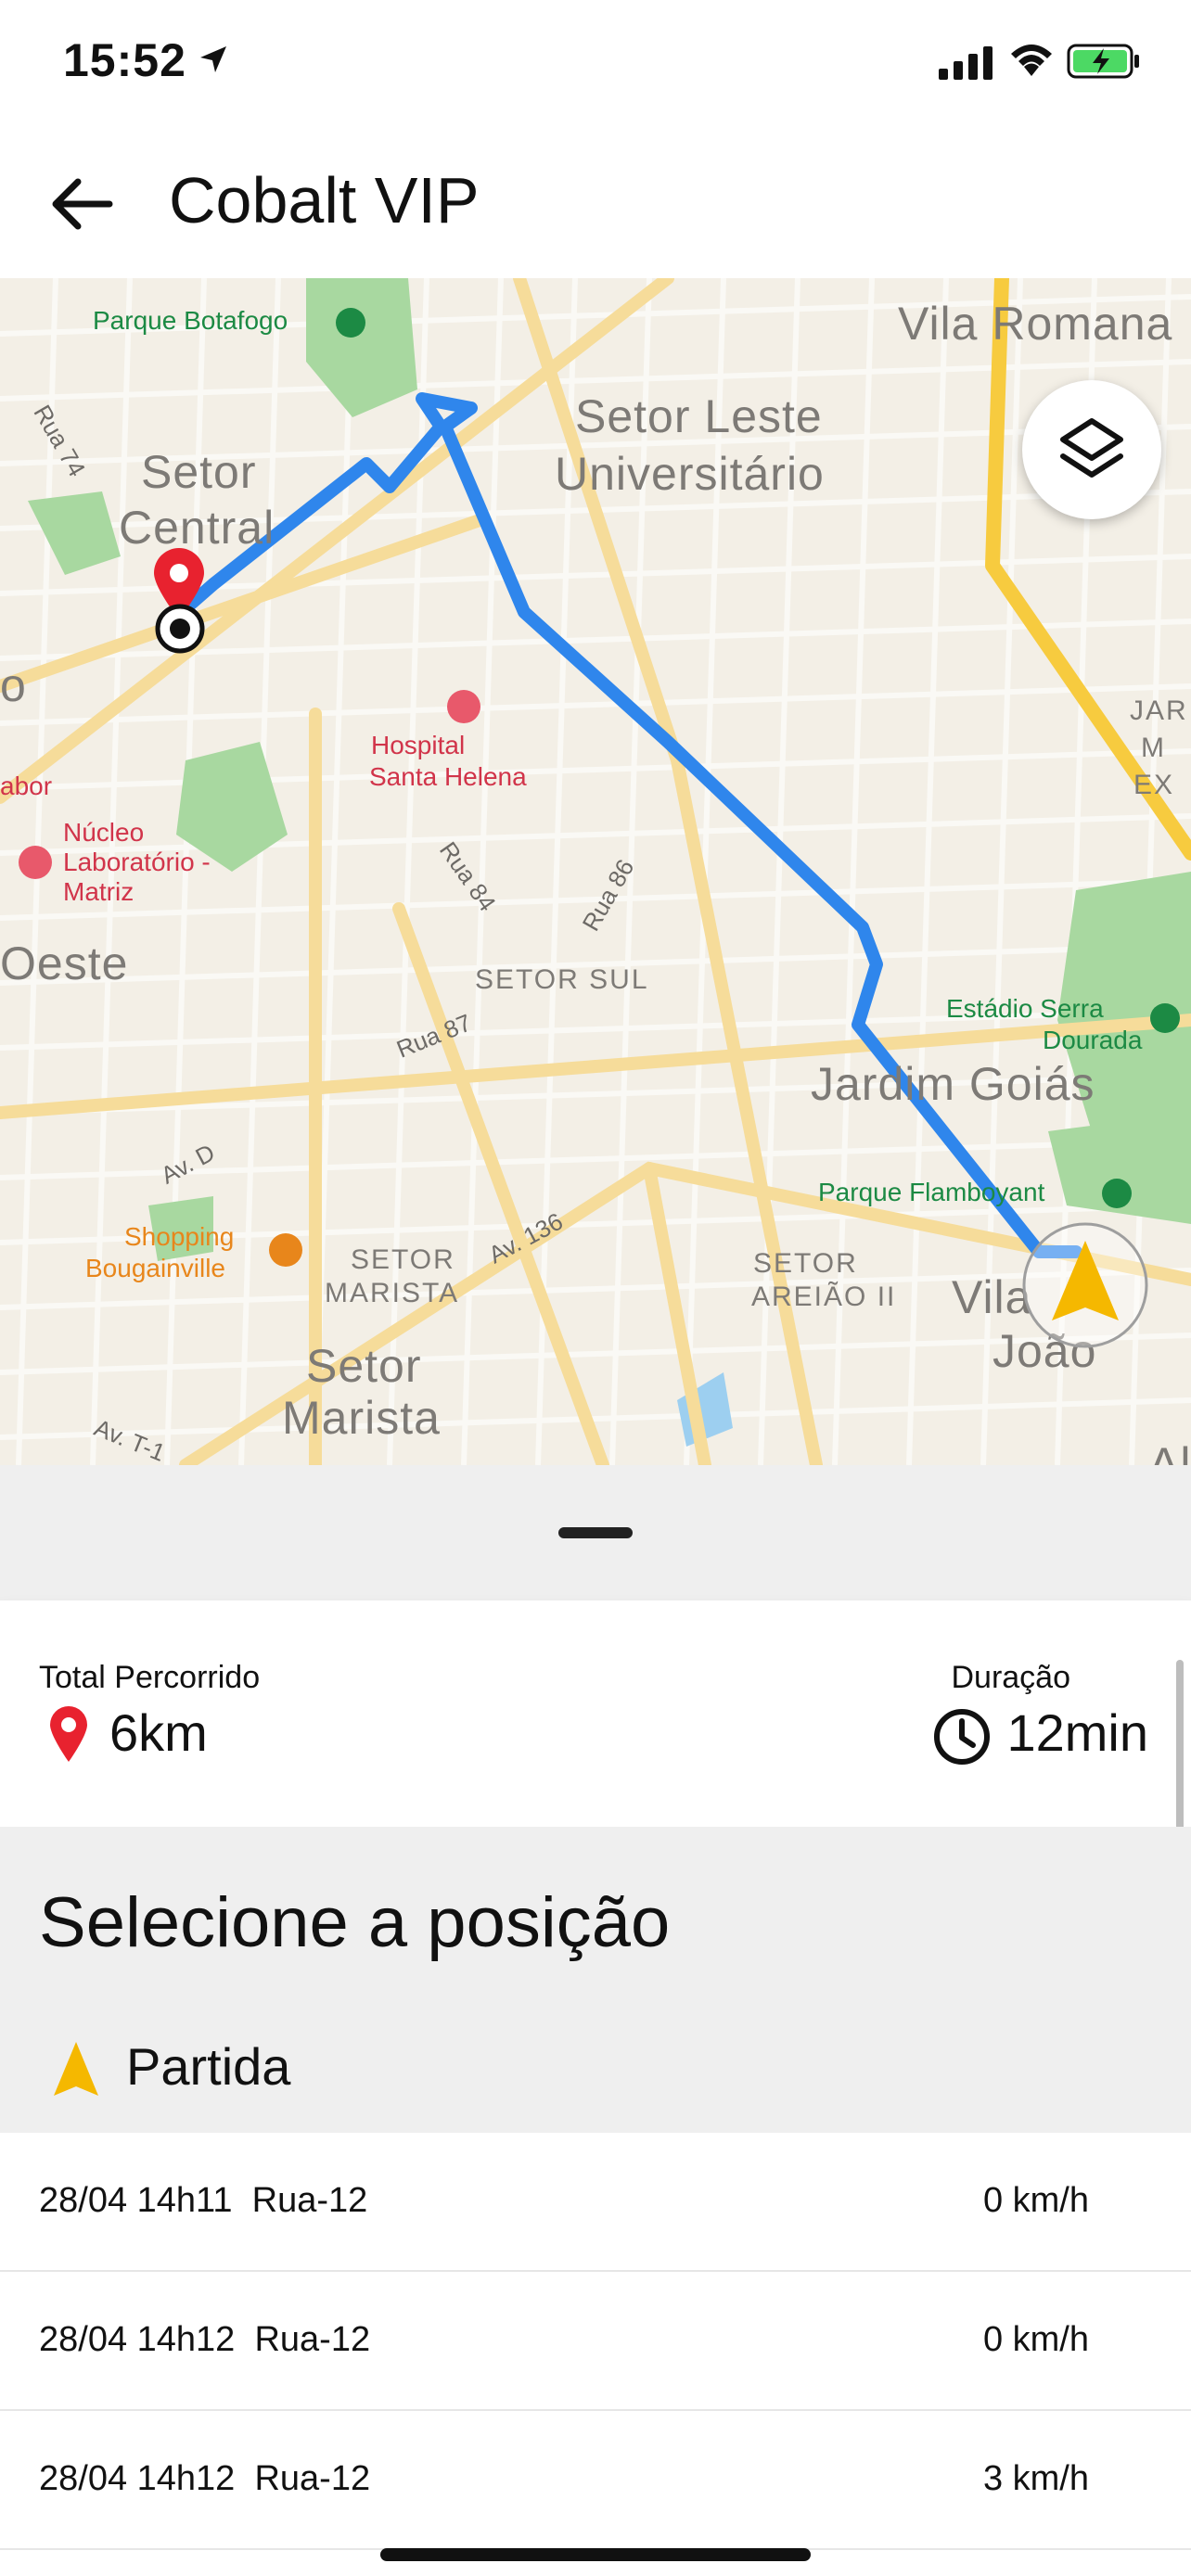 This screenshot has height=2576, width=1191. Describe the element at coordinates (355, 1923) in the screenshot. I see `section-title: Selecione a posição` at that location.